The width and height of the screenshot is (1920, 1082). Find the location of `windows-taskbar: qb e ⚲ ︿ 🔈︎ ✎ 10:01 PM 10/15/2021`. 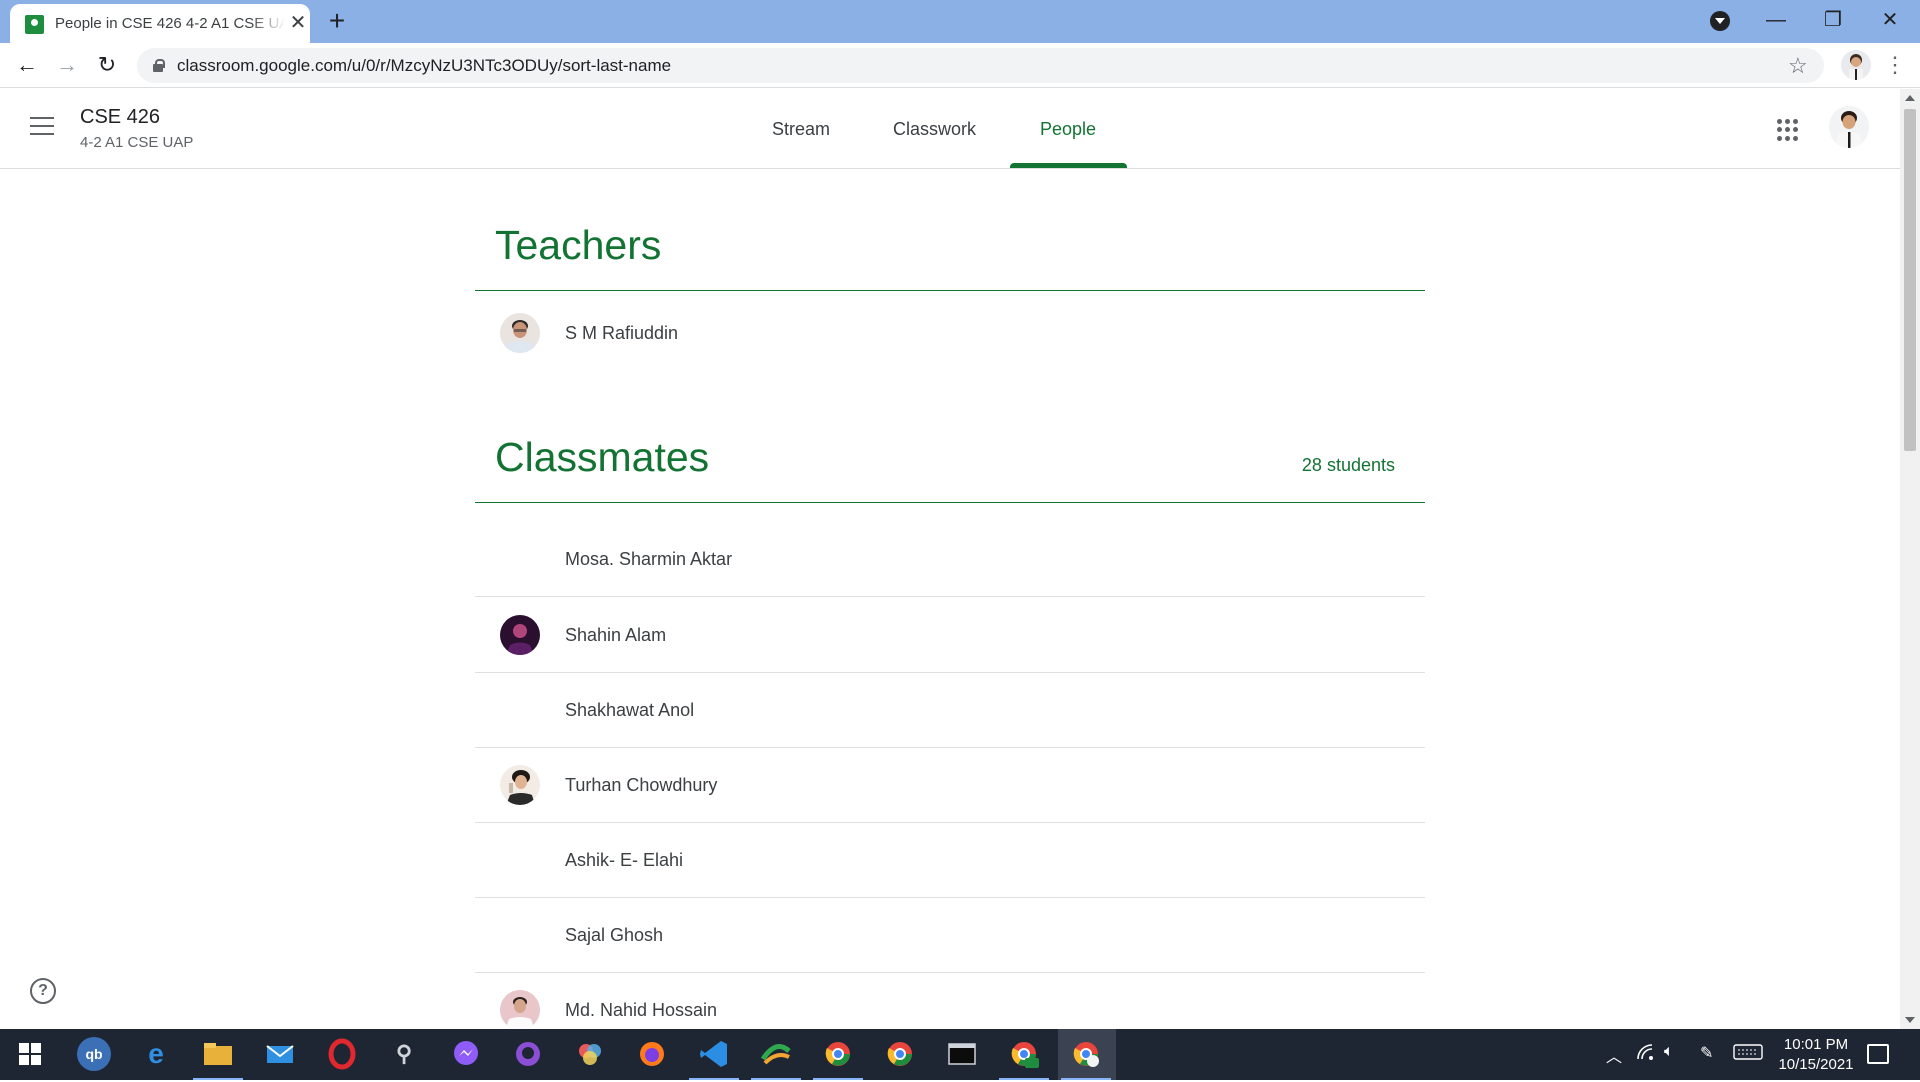

windows-taskbar: qb e ⚲ ︿ 🔈︎ ✎ 10:01 PM 10/15/2021 is located at coordinates (960, 1054).